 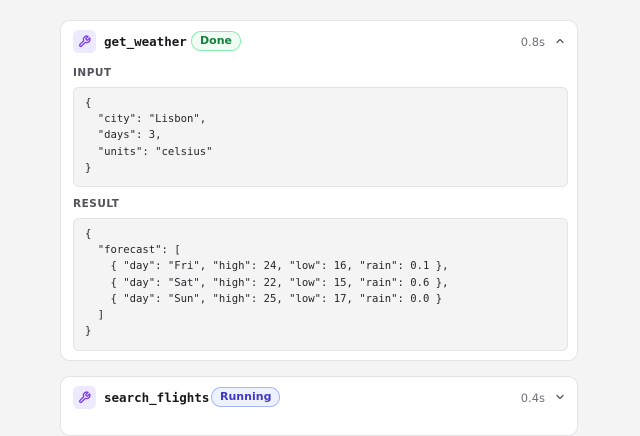 What do you see at coordinates (532, 398) in the screenshot?
I see `duration-label: 0.4s` at bounding box center [532, 398].